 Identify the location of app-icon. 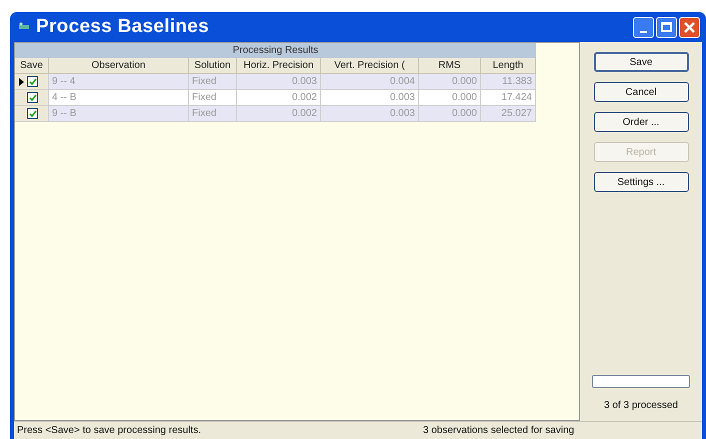
(24, 27).